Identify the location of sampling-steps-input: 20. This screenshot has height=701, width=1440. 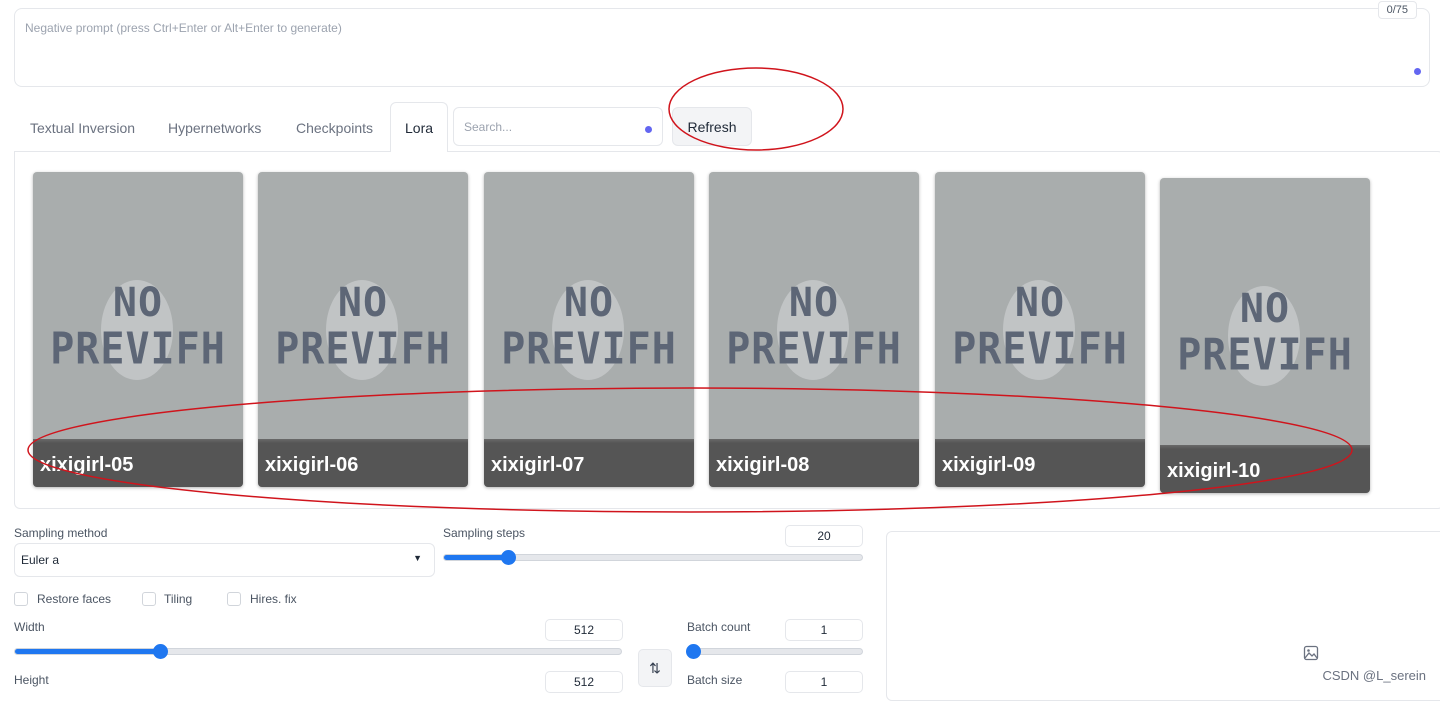
(824, 536).